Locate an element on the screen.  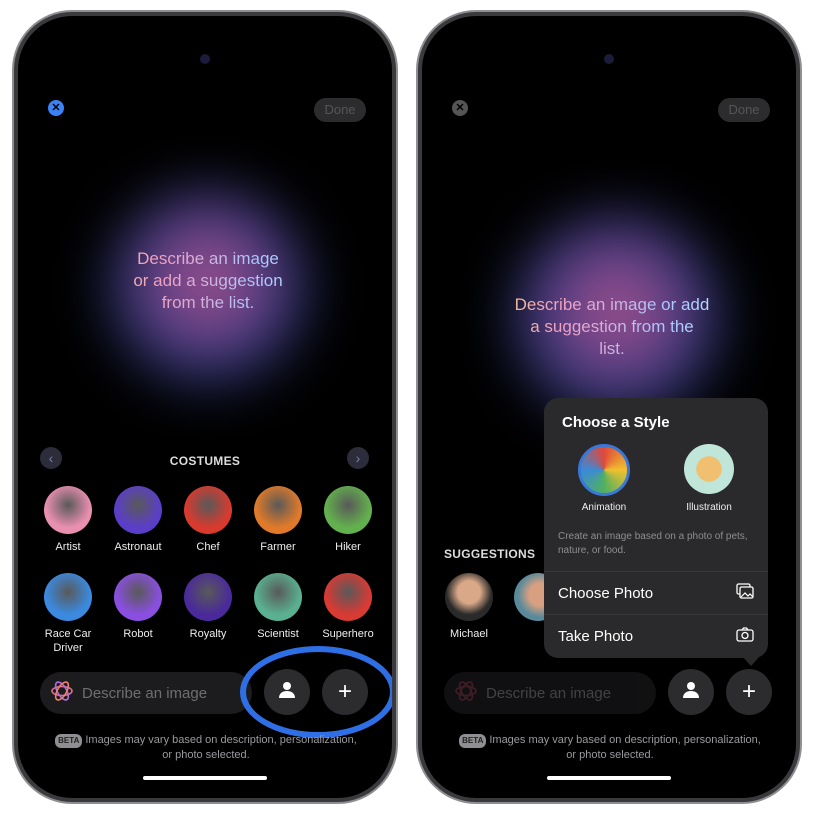
costume-farmer: Farmer is located at coordinates (278, 520).